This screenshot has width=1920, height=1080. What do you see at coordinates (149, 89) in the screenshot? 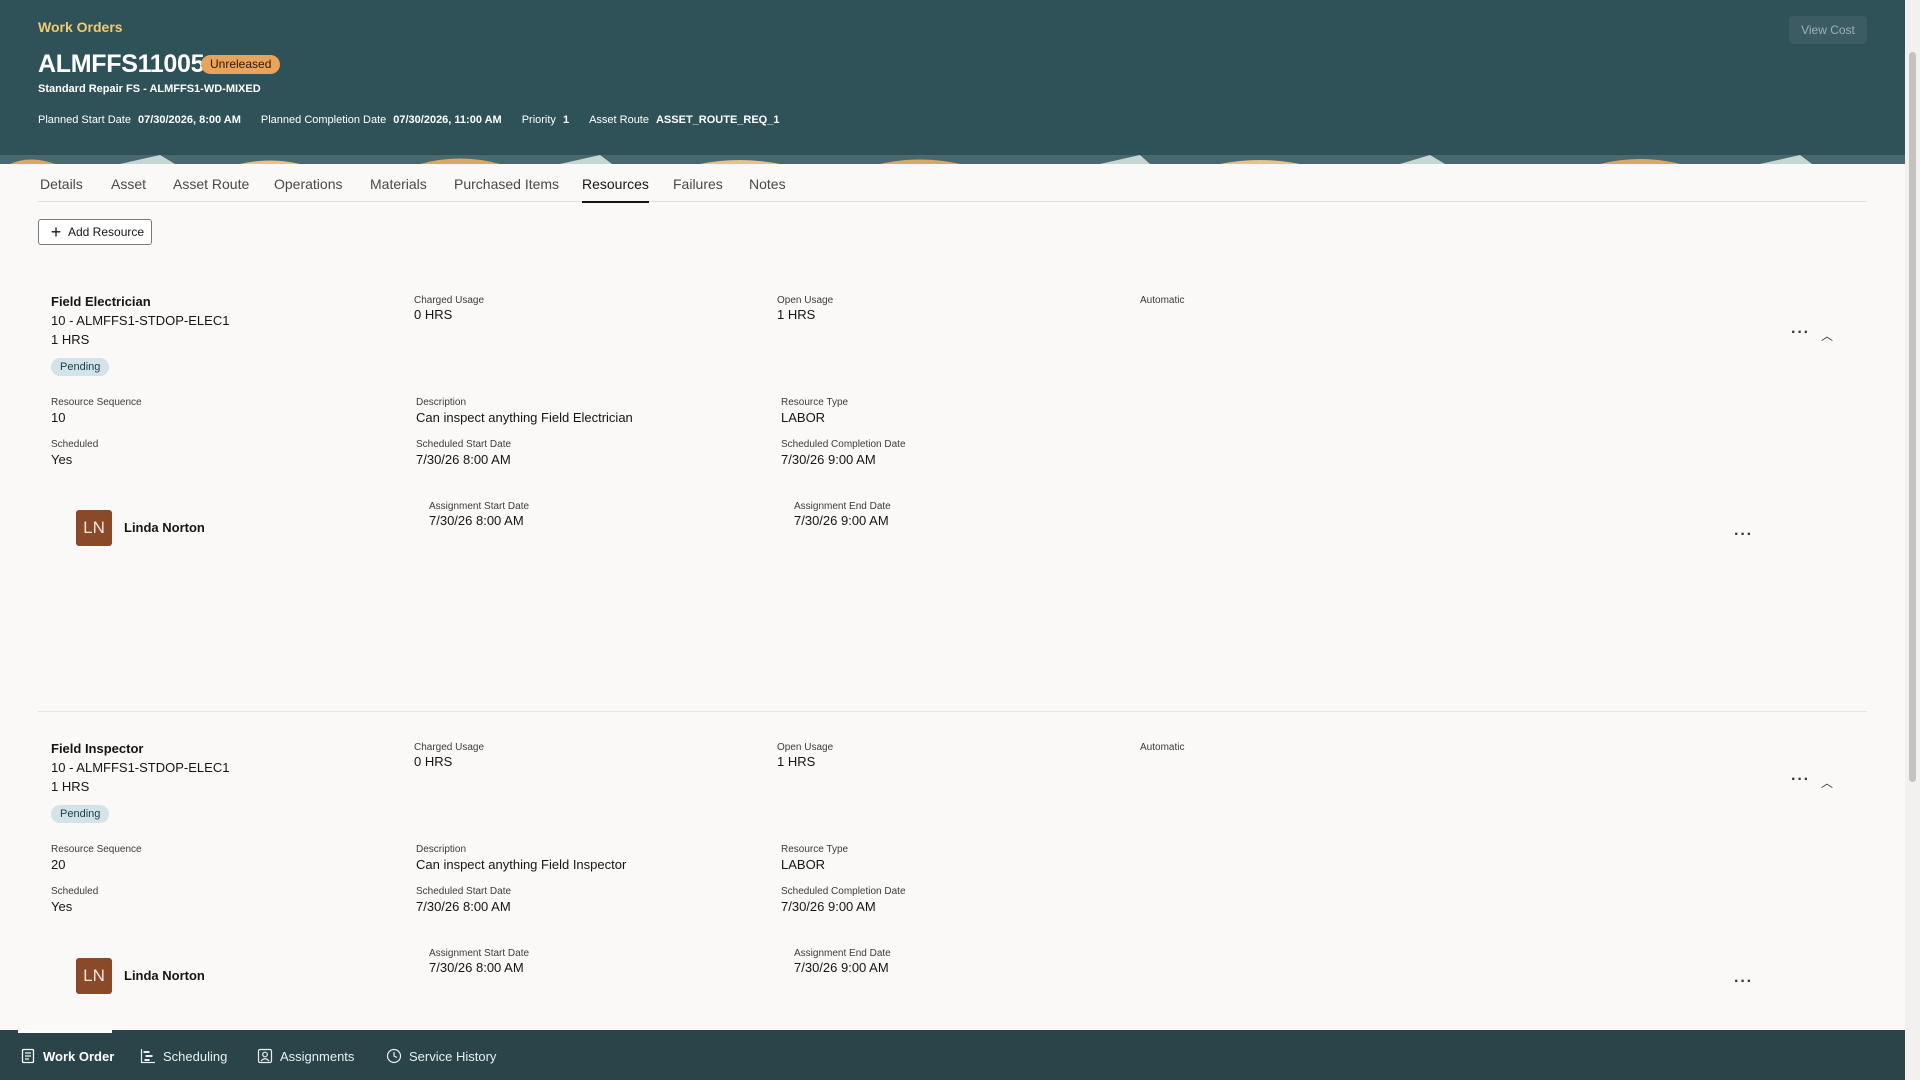
I see `work-order-subtitle: Standard Repair FS - ALMFFS1-WD-MIXED` at bounding box center [149, 89].